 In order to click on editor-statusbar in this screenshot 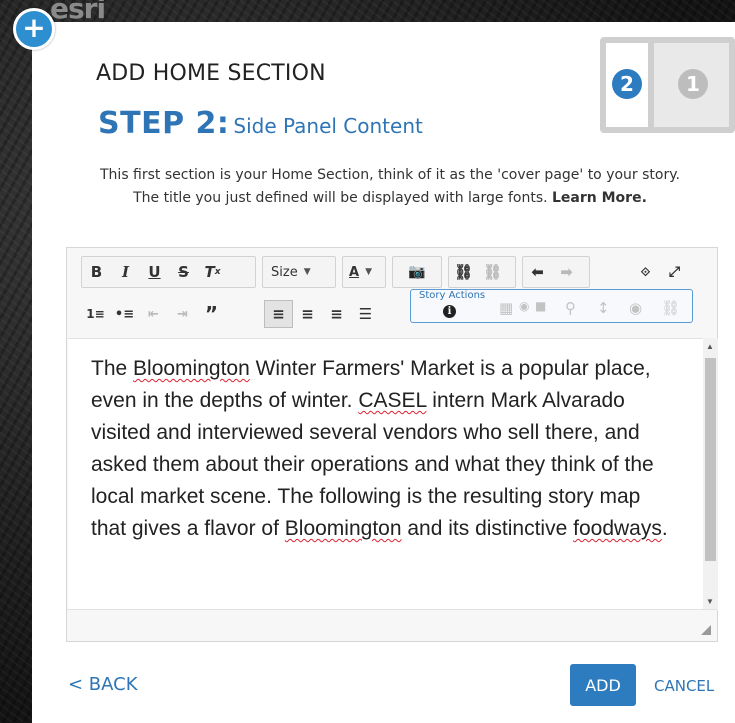, I will do `click(392, 625)`.